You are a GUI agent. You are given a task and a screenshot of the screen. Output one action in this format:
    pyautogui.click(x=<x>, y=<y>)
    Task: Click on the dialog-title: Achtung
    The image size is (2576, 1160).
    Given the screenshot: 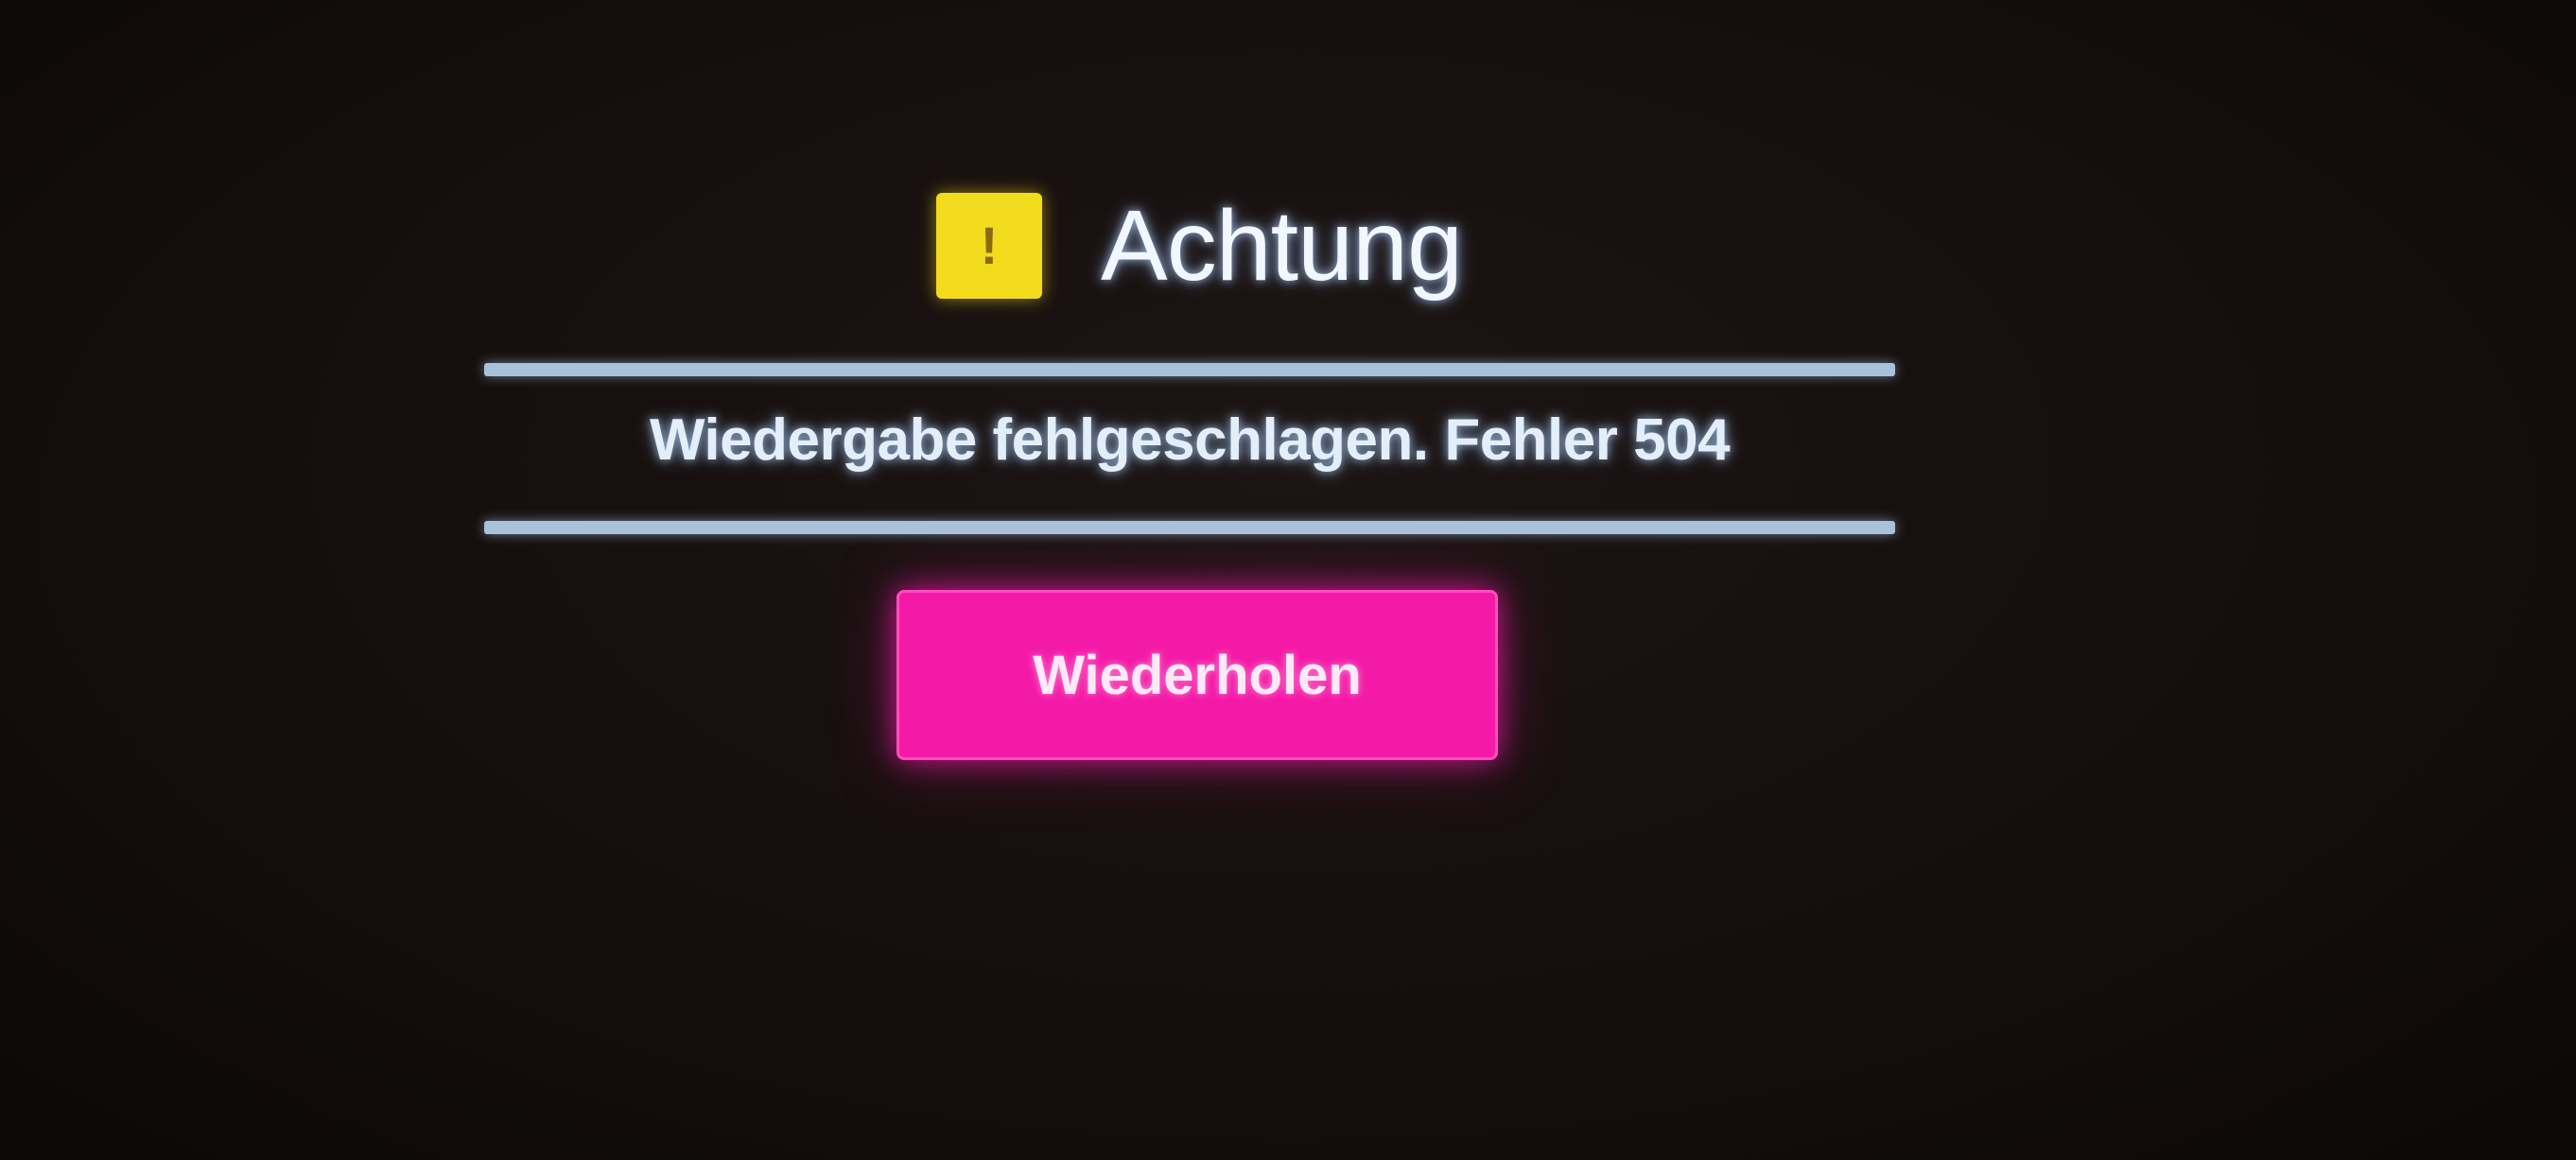 What is the action you would take?
    pyautogui.click(x=1282, y=246)
    